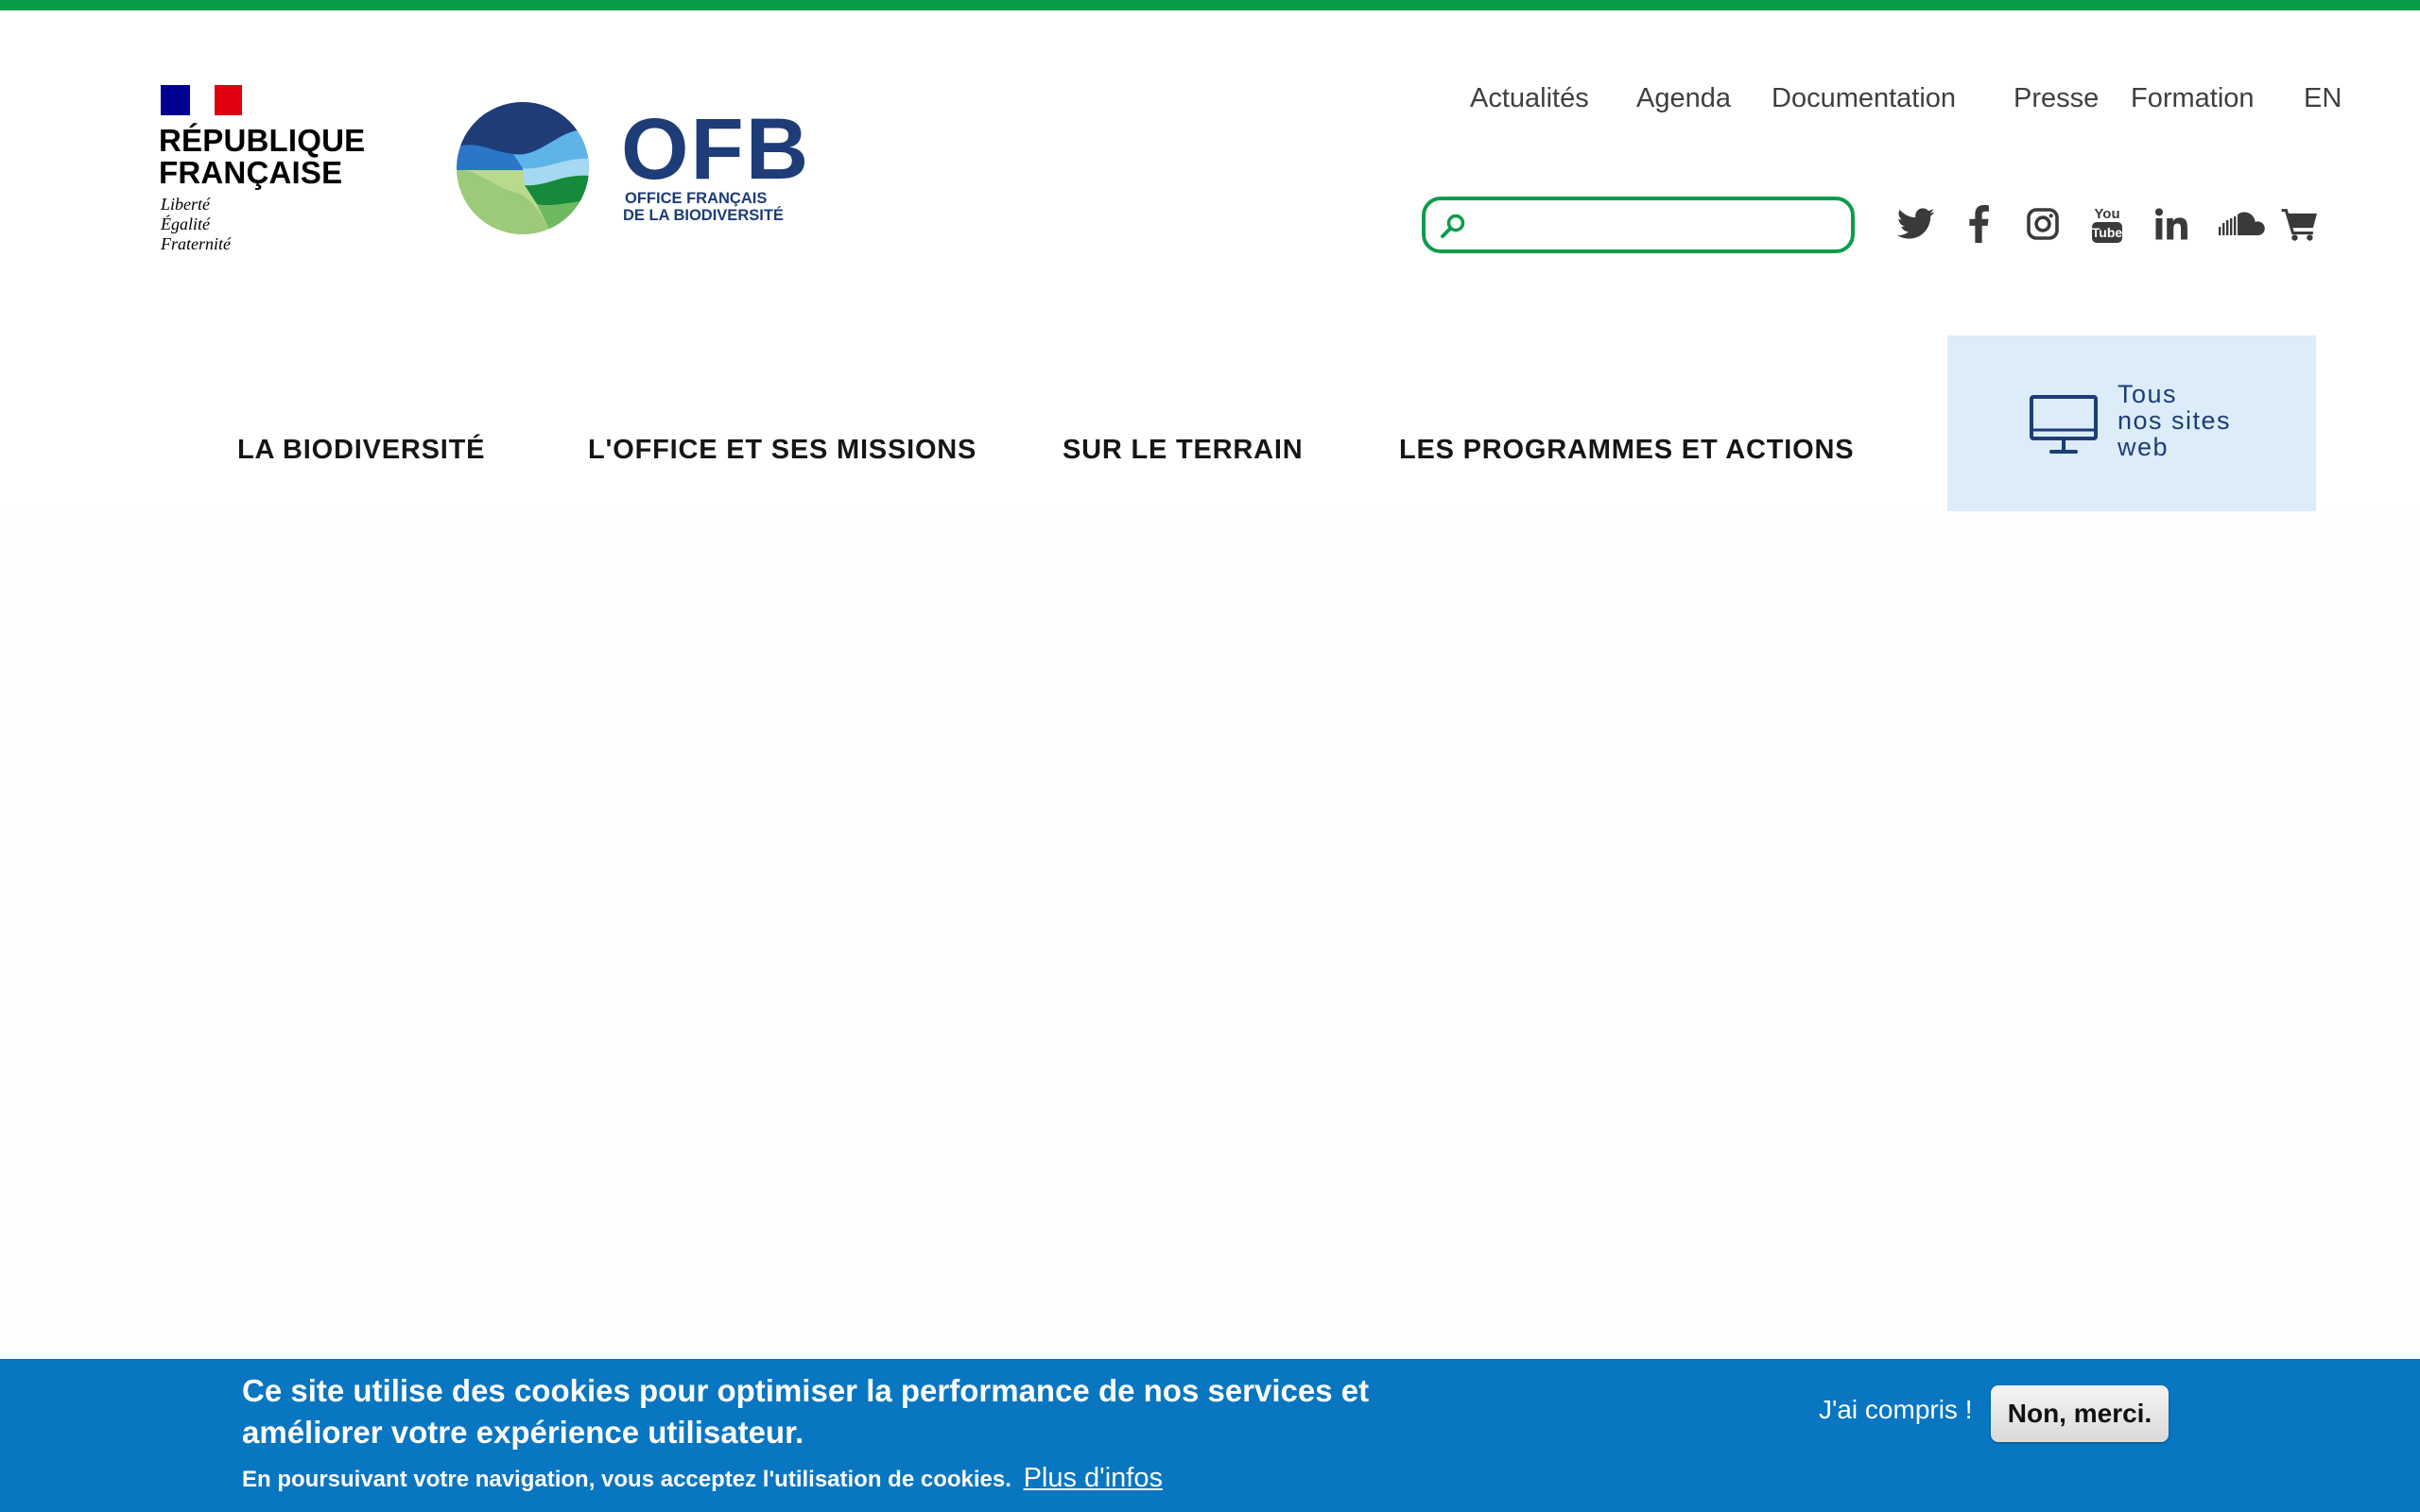  Describe the element at coordinates (361, 450) in the screenshot. I see `nav-la-biodiversite: LA BIODIVERSITÉ` at that location.